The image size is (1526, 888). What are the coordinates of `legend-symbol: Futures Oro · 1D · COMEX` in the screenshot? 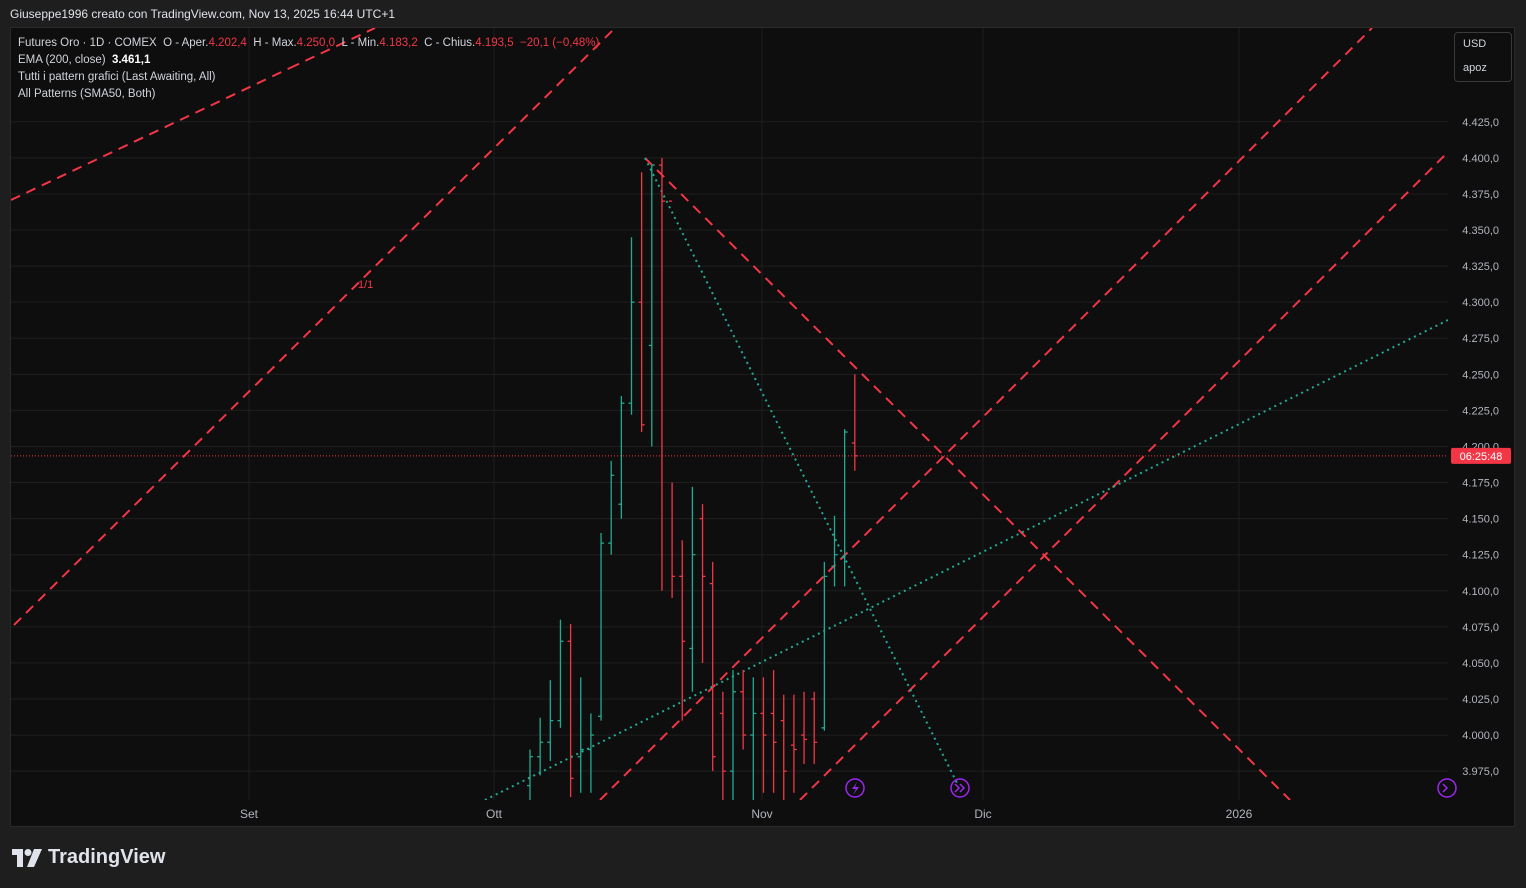 It's located at (87, 43).